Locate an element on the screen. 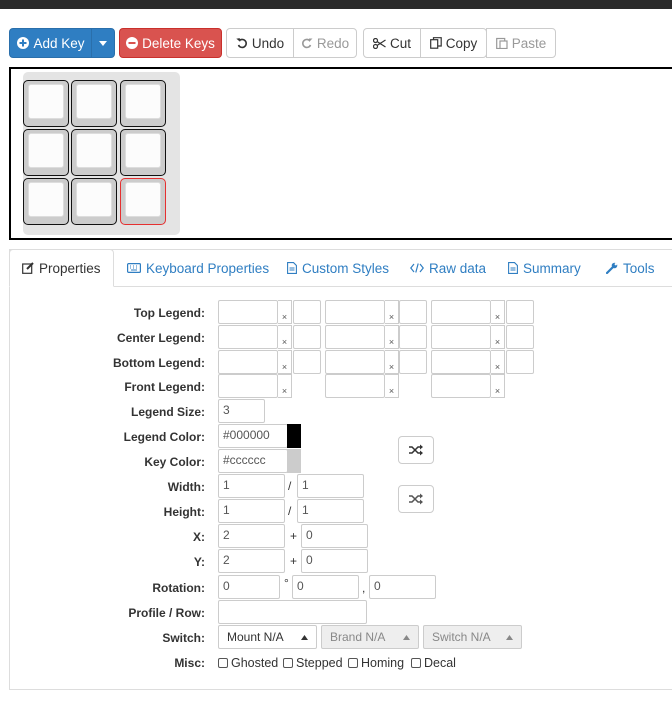 The image size is (672, 720). width-input: 1 is located at coordinates (251, 486).